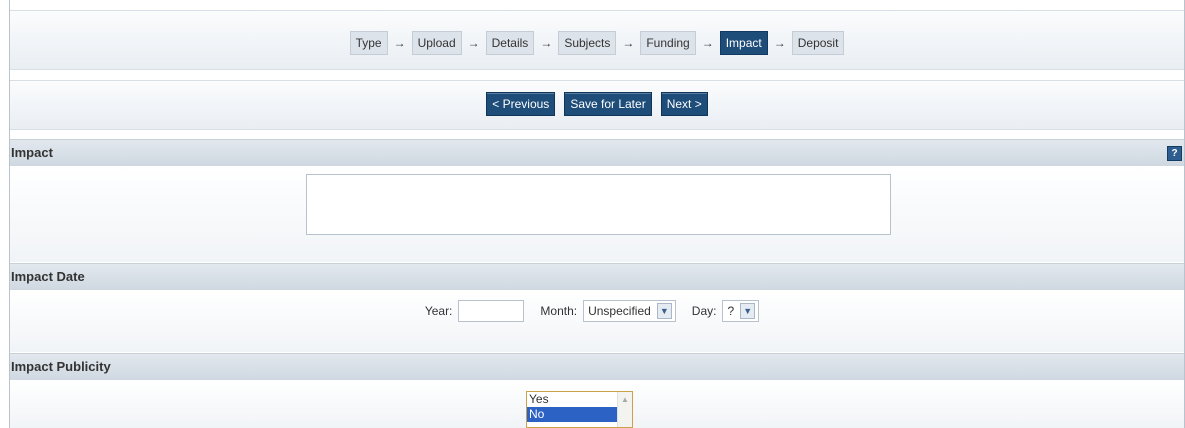 This screenshot has height=428, width=1185. I want to click on impact-date-heading-label: Impact Date, so click(48, 276).